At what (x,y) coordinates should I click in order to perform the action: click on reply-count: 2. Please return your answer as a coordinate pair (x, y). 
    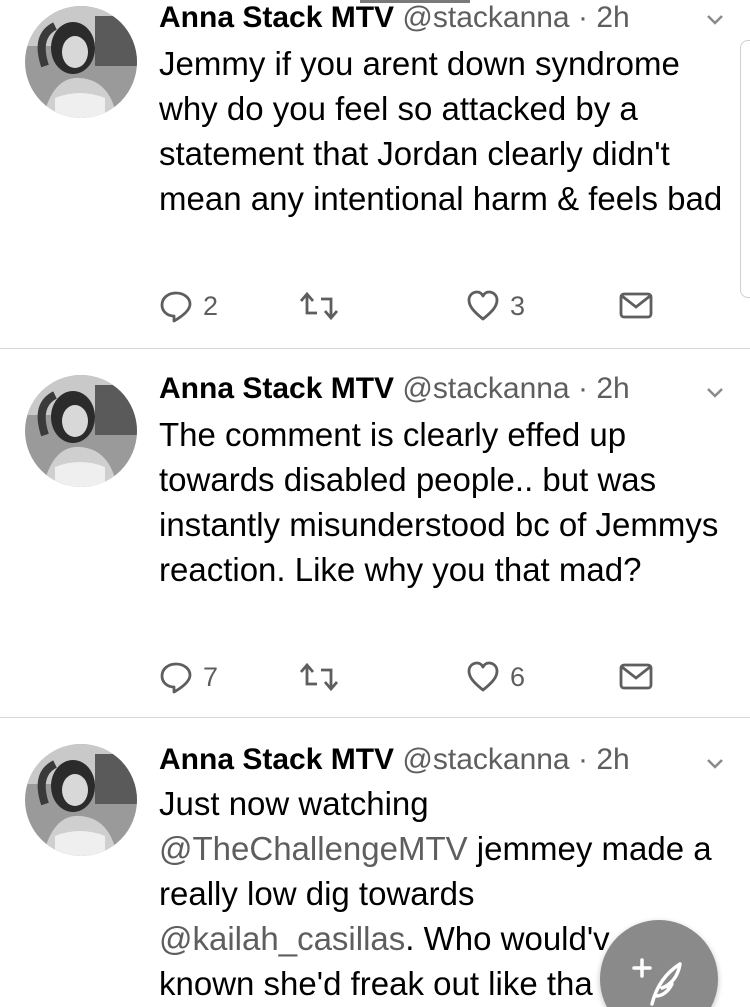
    Looking at the image, I should click on (211, 305).